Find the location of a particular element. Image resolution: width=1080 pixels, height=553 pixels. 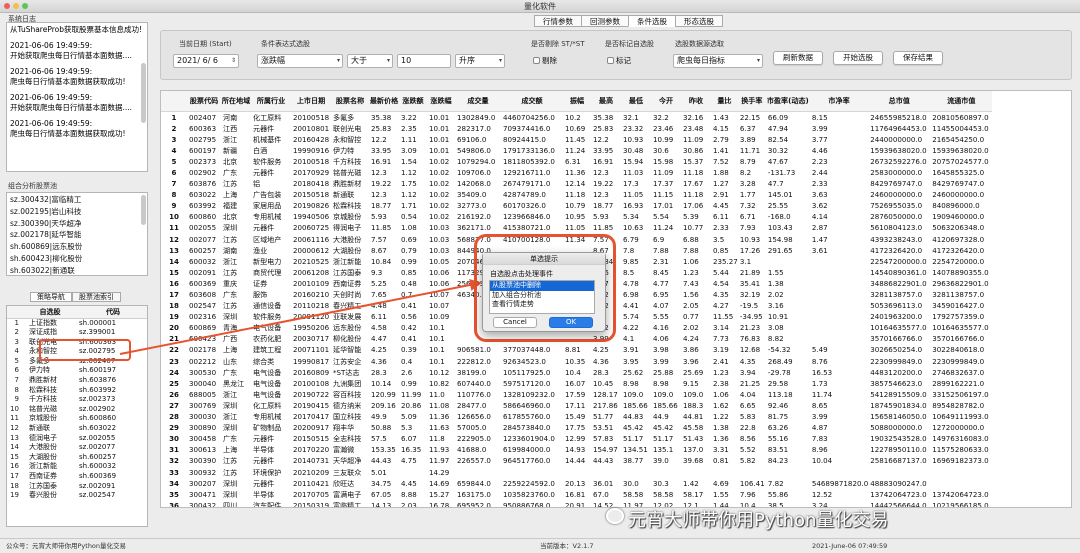

group-scrollbar is located at coordinates (143, 210).